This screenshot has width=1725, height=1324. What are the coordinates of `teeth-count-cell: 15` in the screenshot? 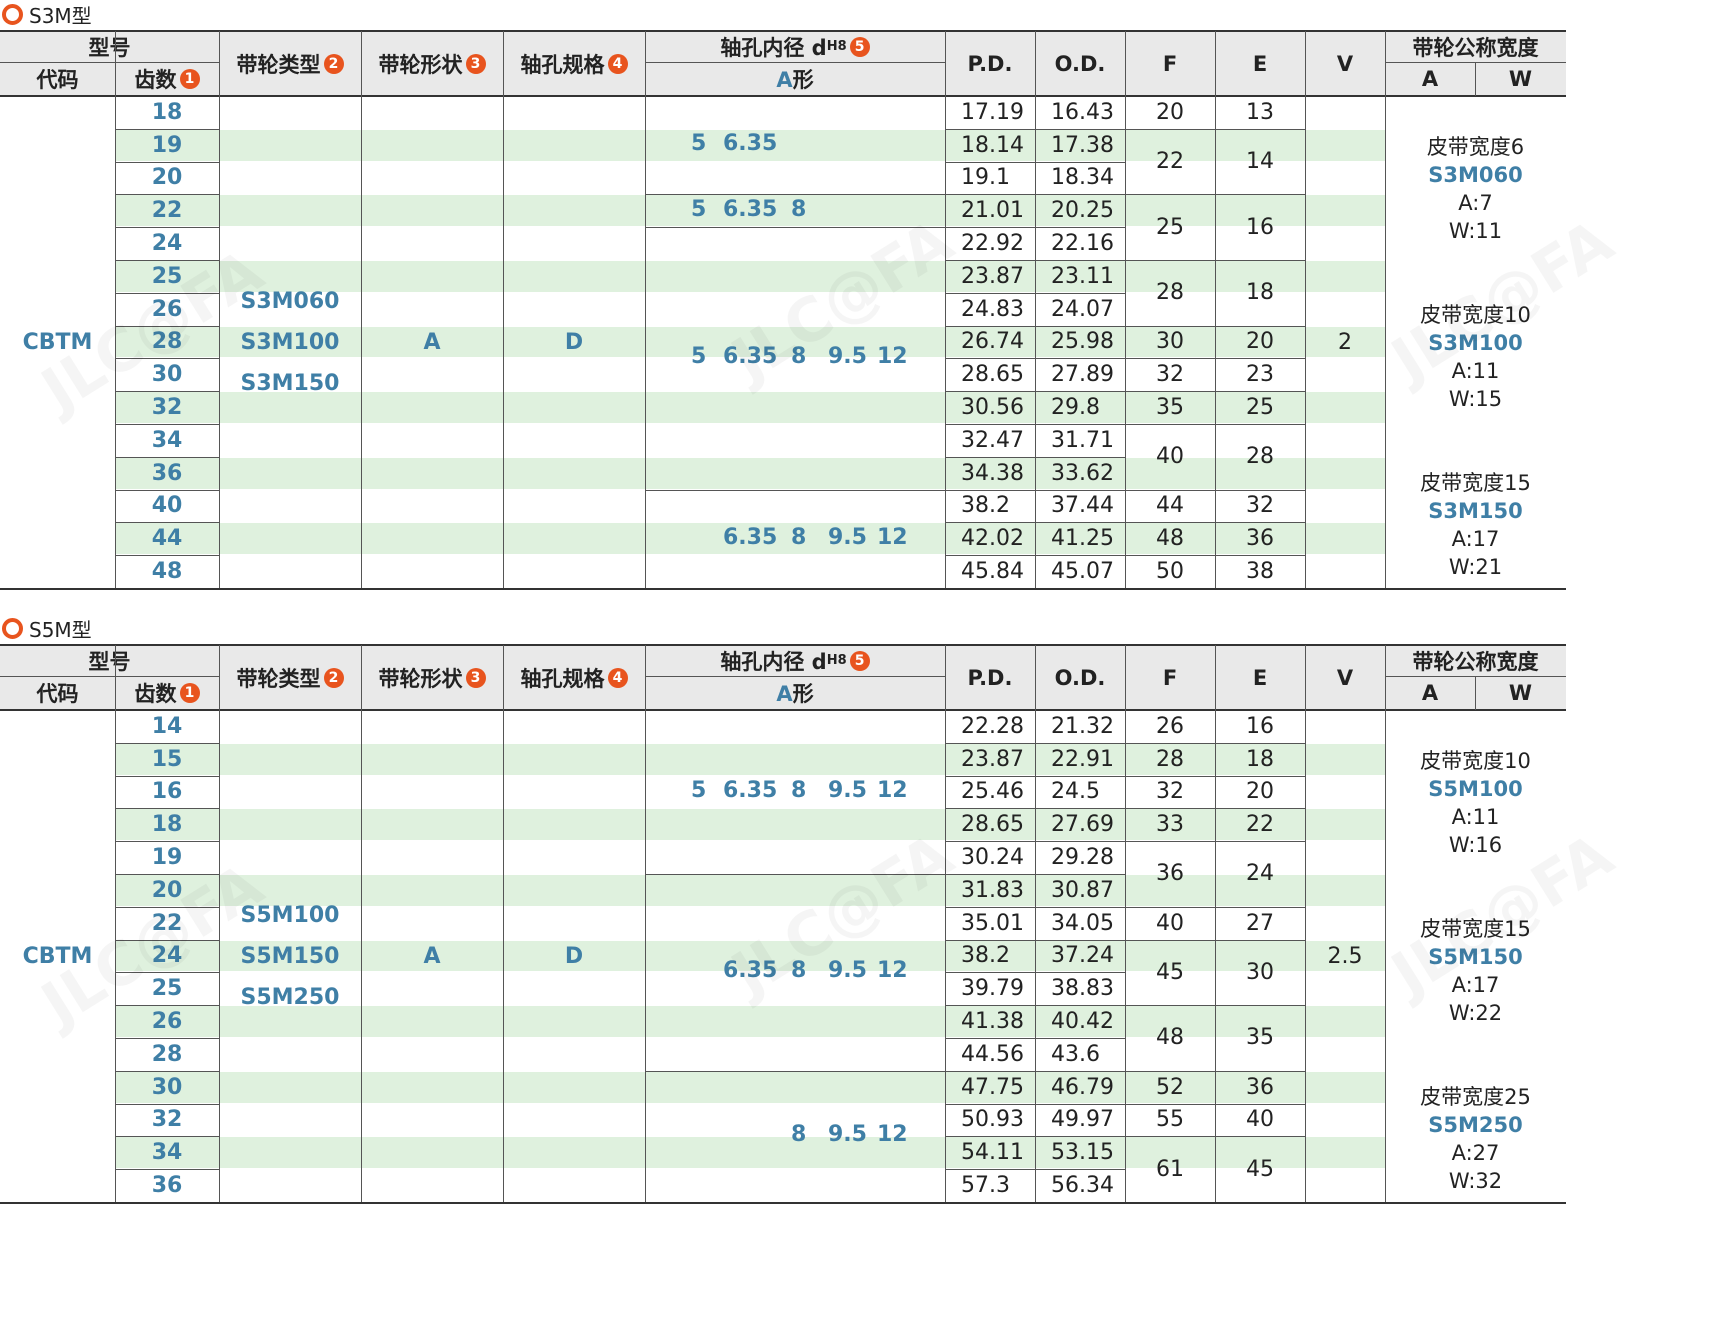 It's located at (167, 759).